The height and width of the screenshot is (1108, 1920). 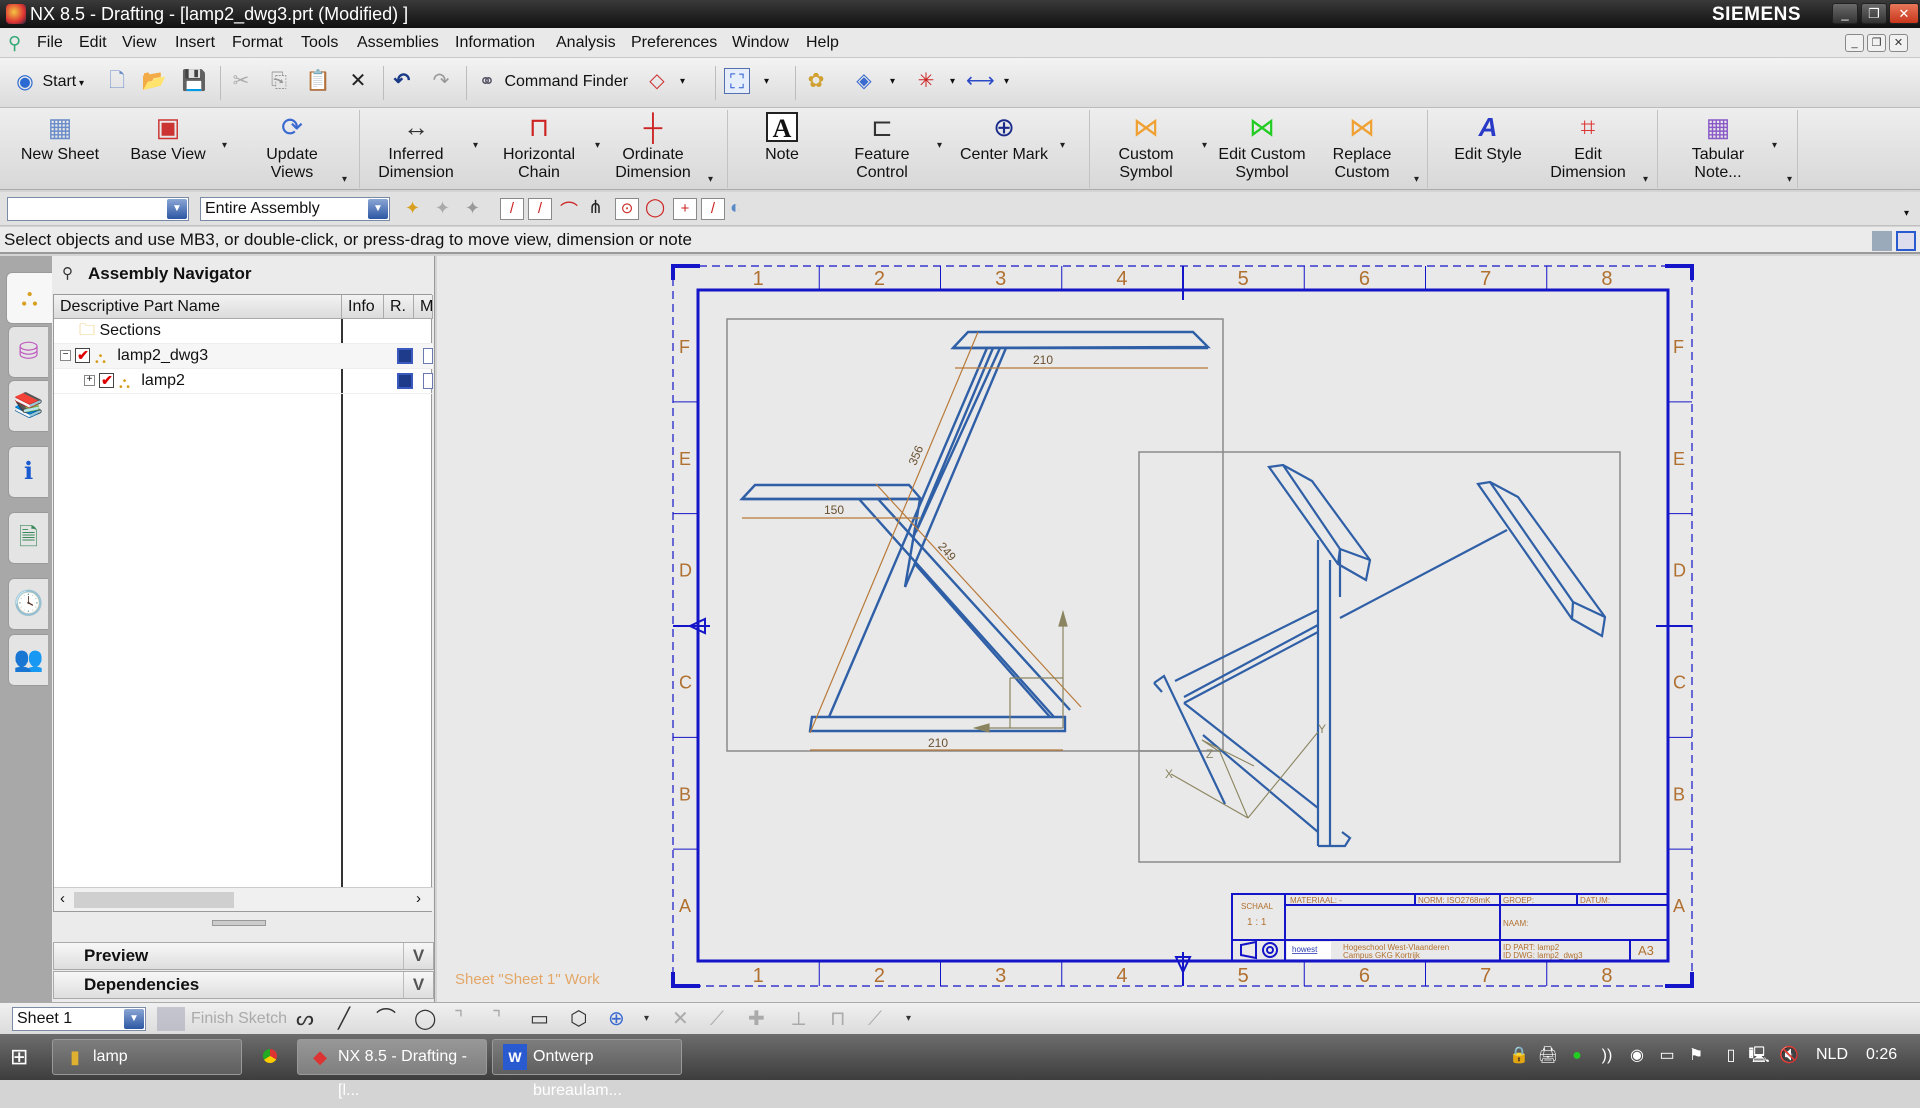 What do you see at coordinates (239, 923) in the screenshot?
I see `splitter-handle` at bounding box center [239, 923].